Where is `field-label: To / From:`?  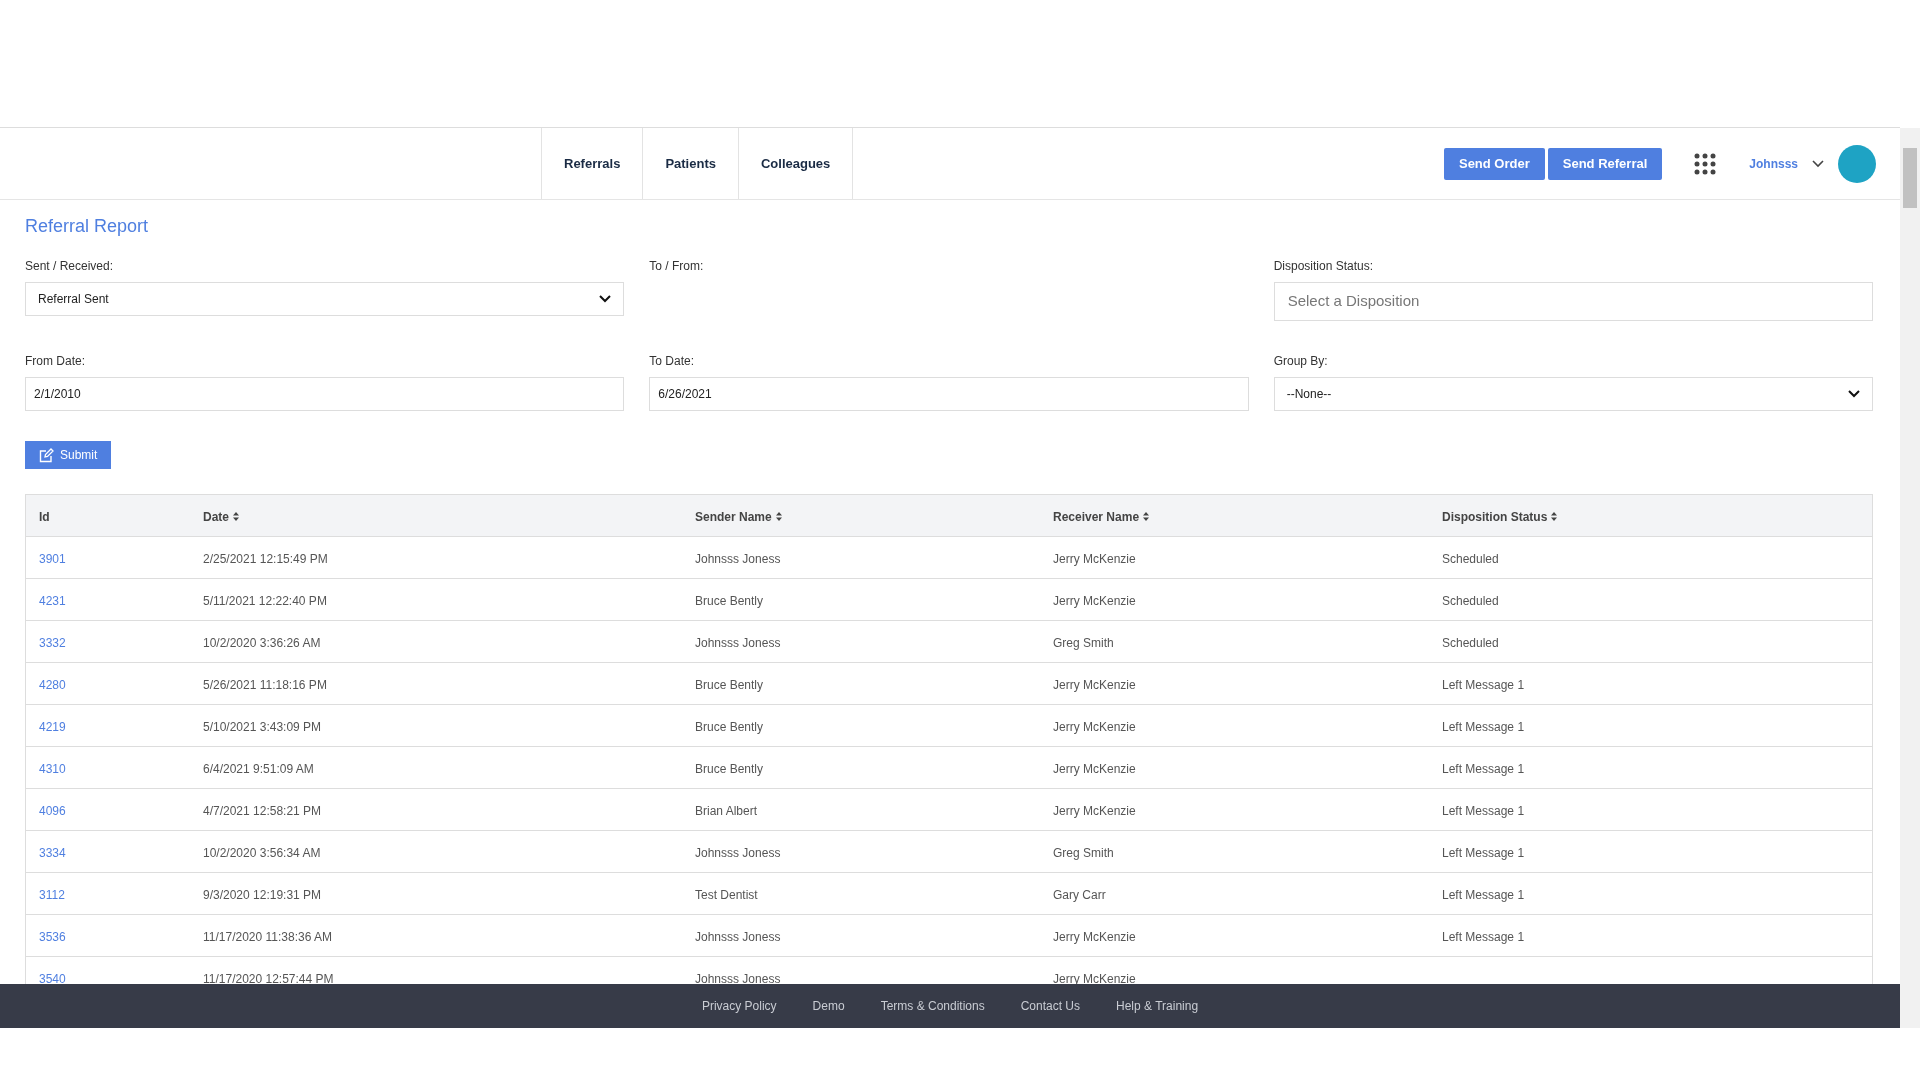 field-label: To / From: is located at coordinates (677, 266).